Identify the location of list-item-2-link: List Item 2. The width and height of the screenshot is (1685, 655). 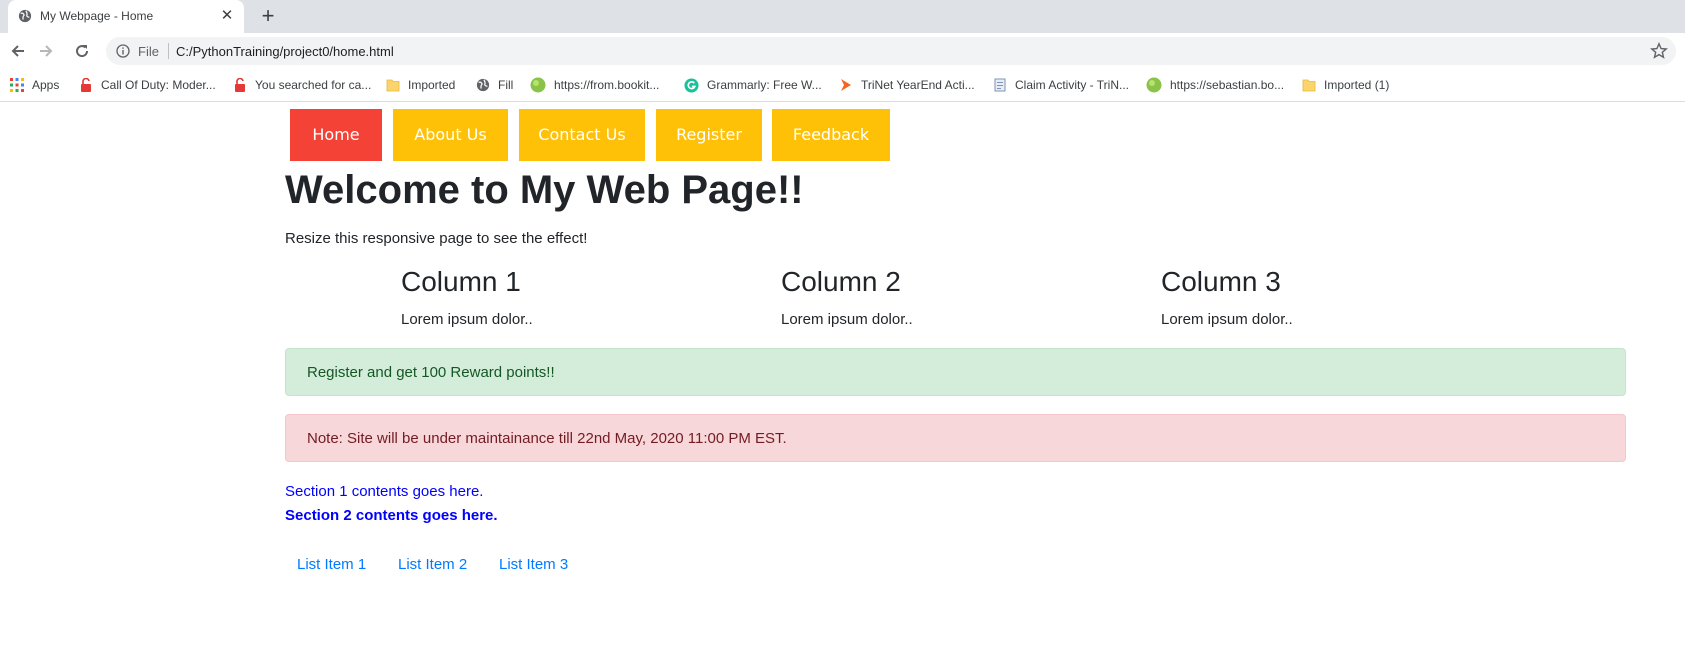
(432, 564).